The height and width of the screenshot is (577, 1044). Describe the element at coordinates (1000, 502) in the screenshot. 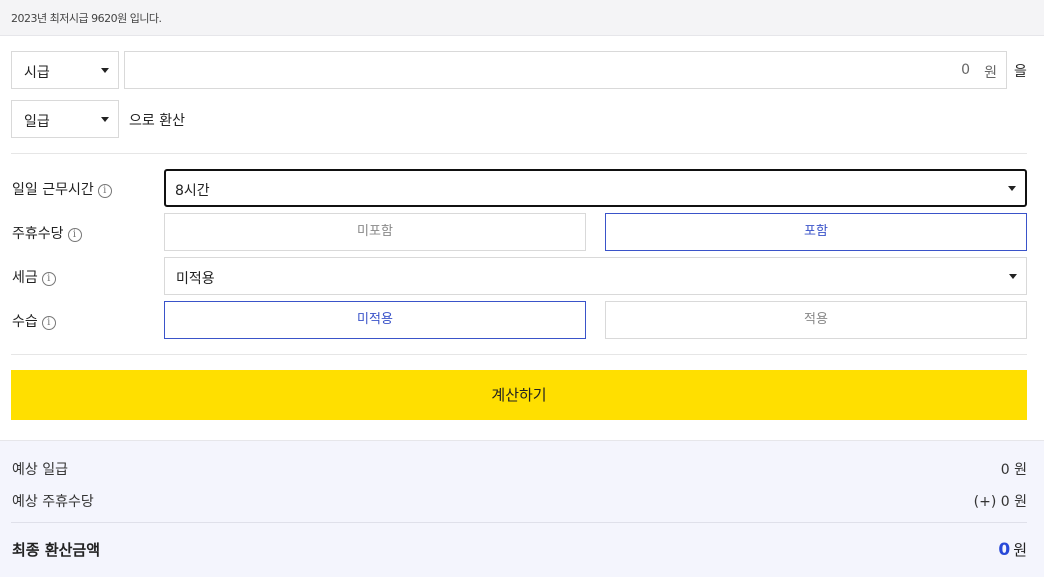

I see `expected-allowance-value: (+) 0 원` at that location.